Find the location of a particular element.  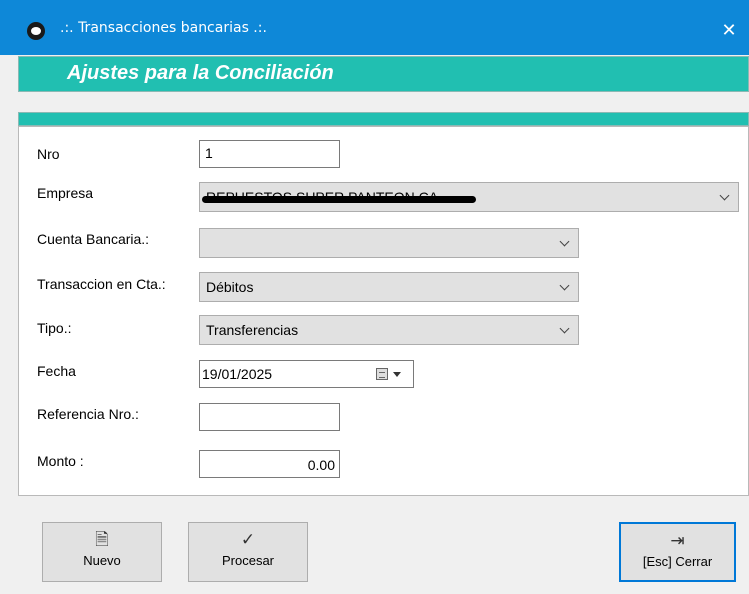

redaction-mark is located at coordinates (339, 199).